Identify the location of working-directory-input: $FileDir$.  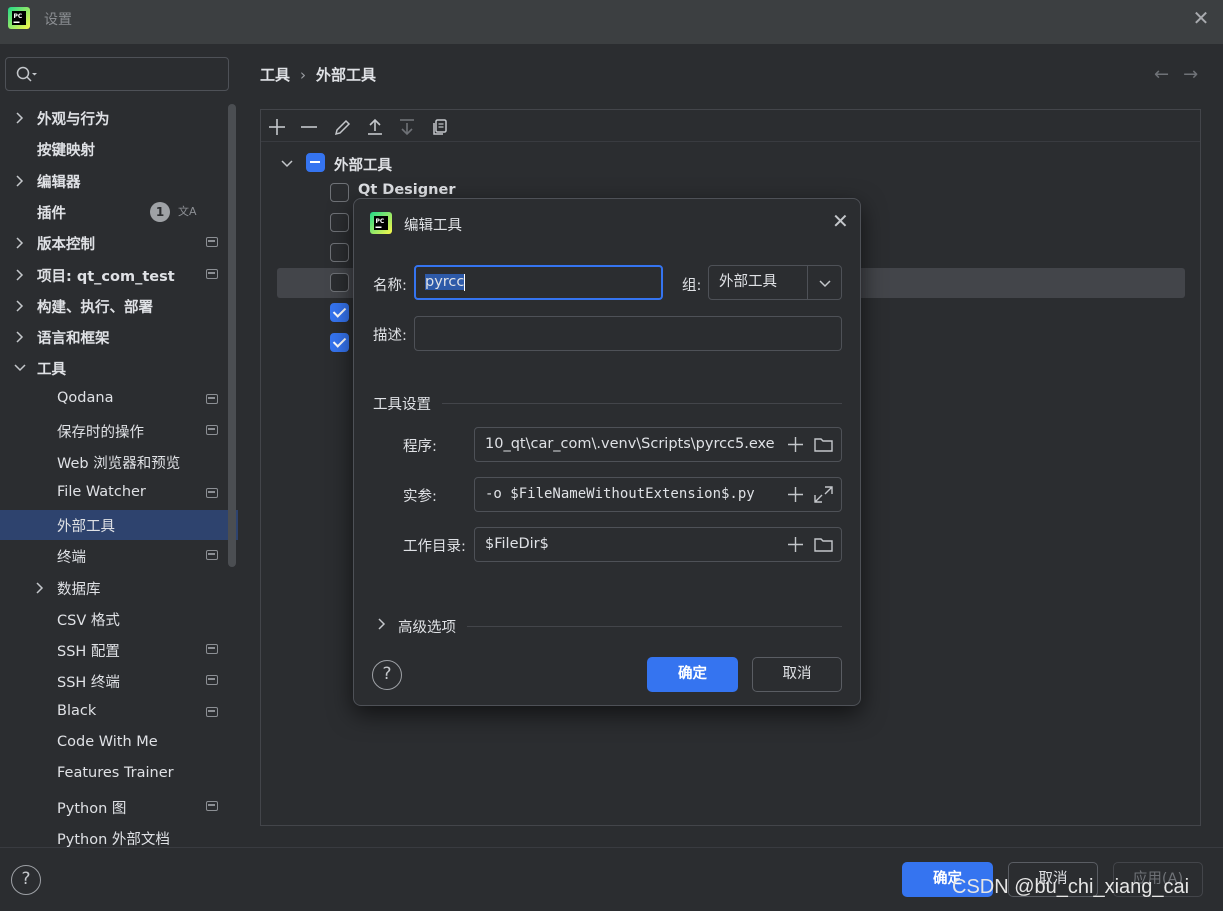
(658, 544).